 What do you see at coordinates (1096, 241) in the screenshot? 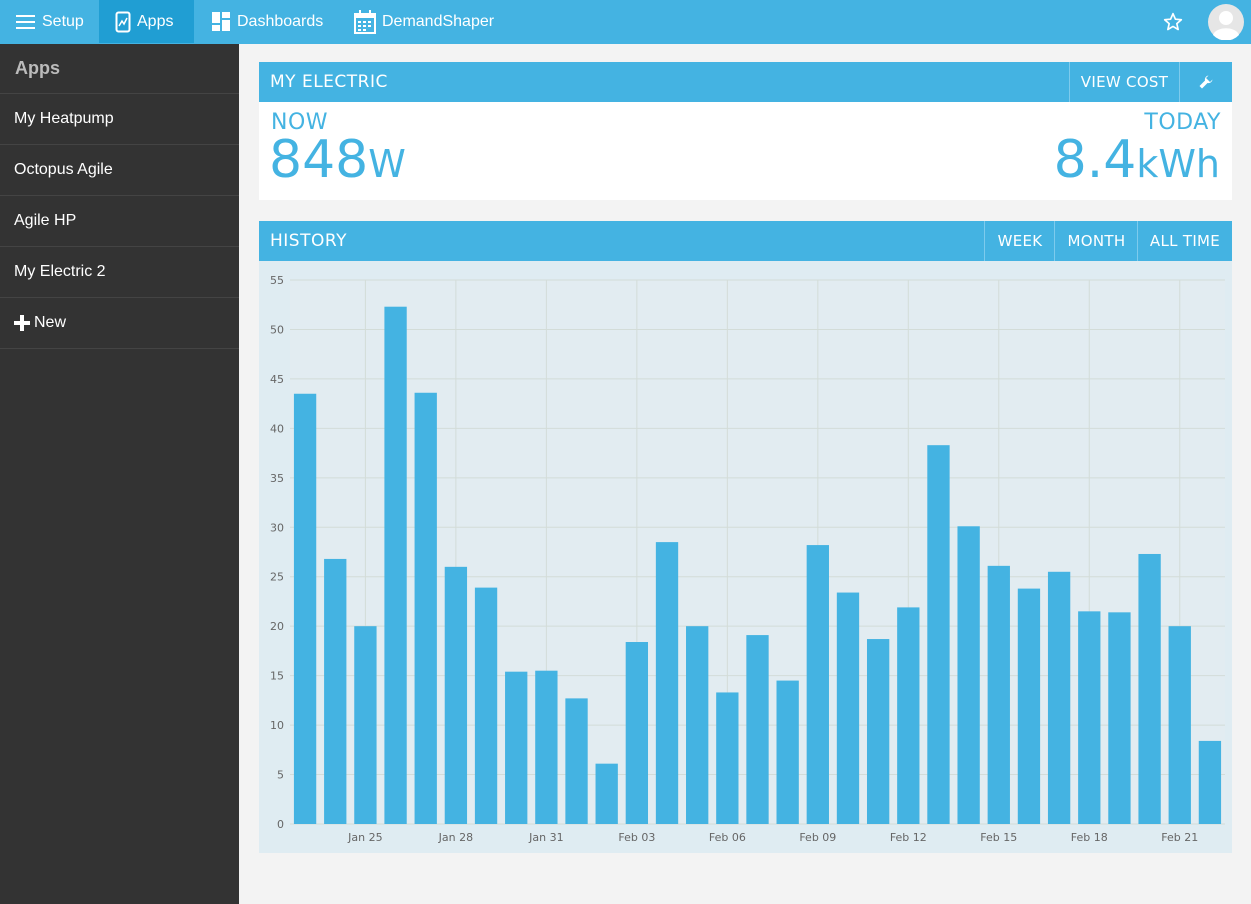
I see `month-button: MONTH` at bounding box center [1096, 241].